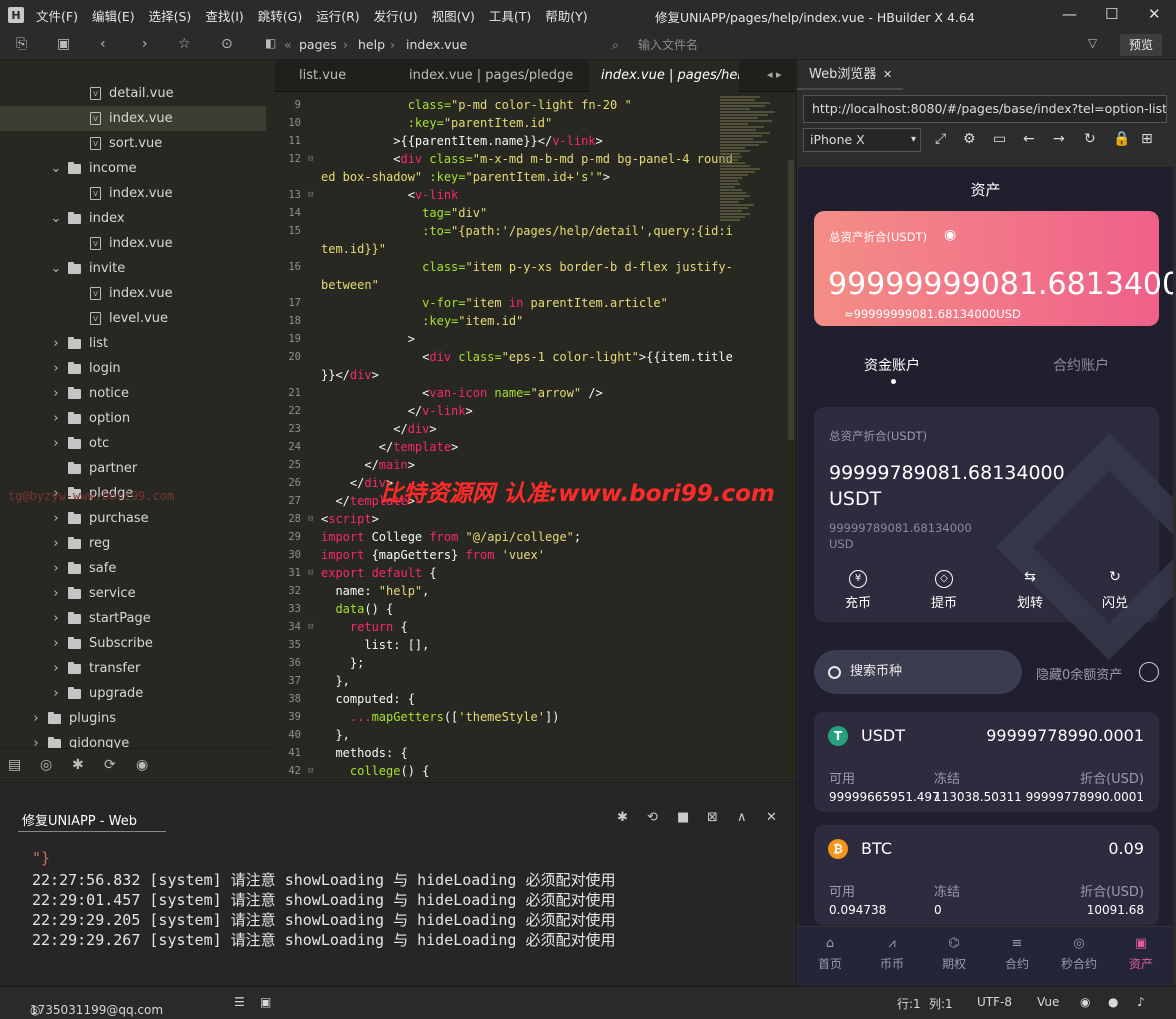 The image size is (1176, 1019). What do you see at coordinates (510, 15) in the screenshot?
I see `menu-tools: 工具(T)` at bounding box center [510, 15].